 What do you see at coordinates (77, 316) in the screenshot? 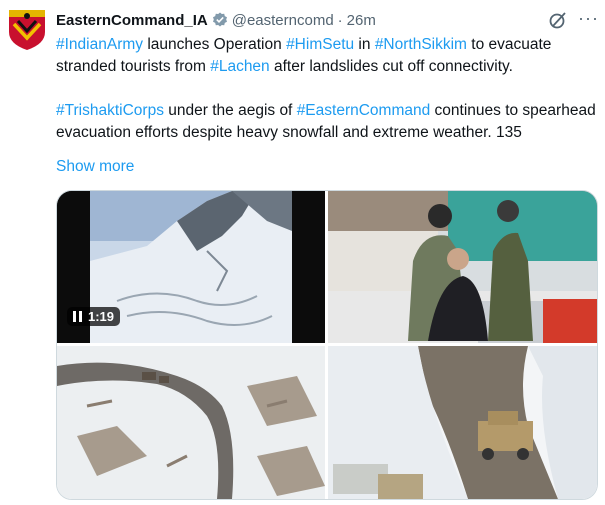
I see `pause-icon` at bounding box center [77, 316].